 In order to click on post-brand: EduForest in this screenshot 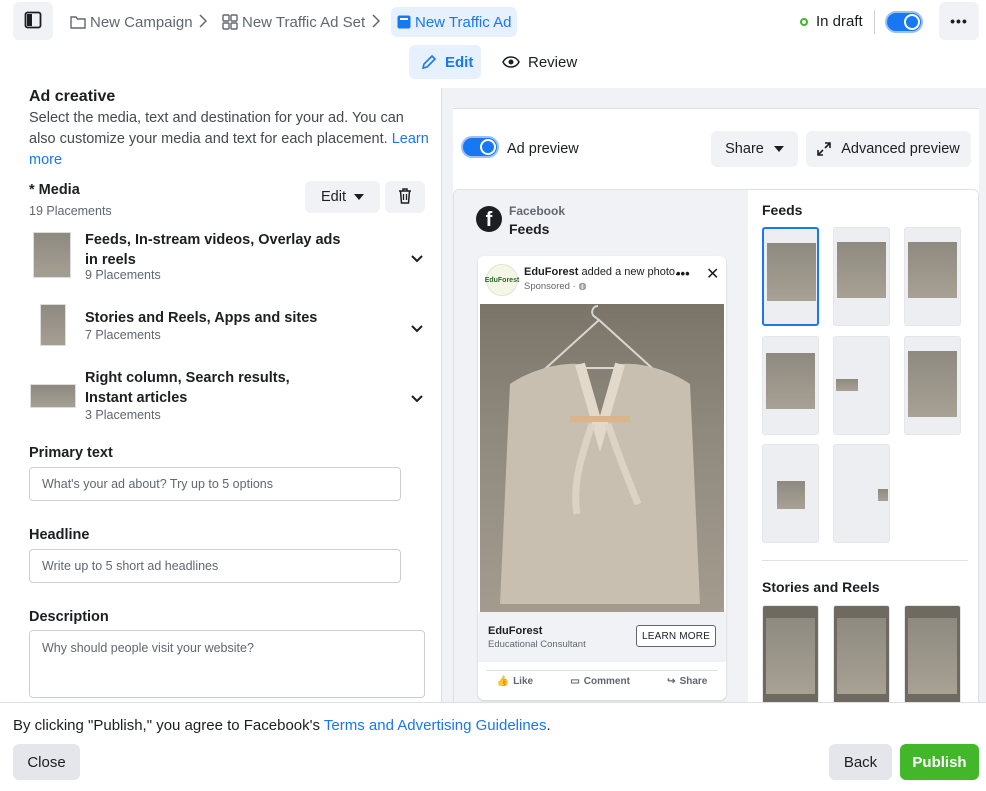, I will do `click(515, 631)`.